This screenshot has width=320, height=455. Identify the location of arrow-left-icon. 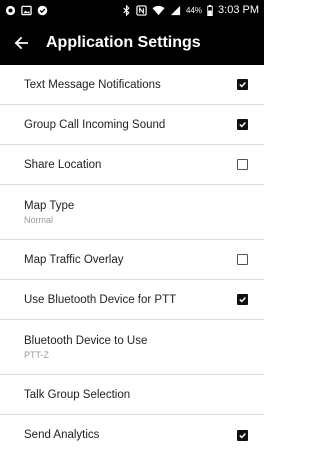
(21, 43).